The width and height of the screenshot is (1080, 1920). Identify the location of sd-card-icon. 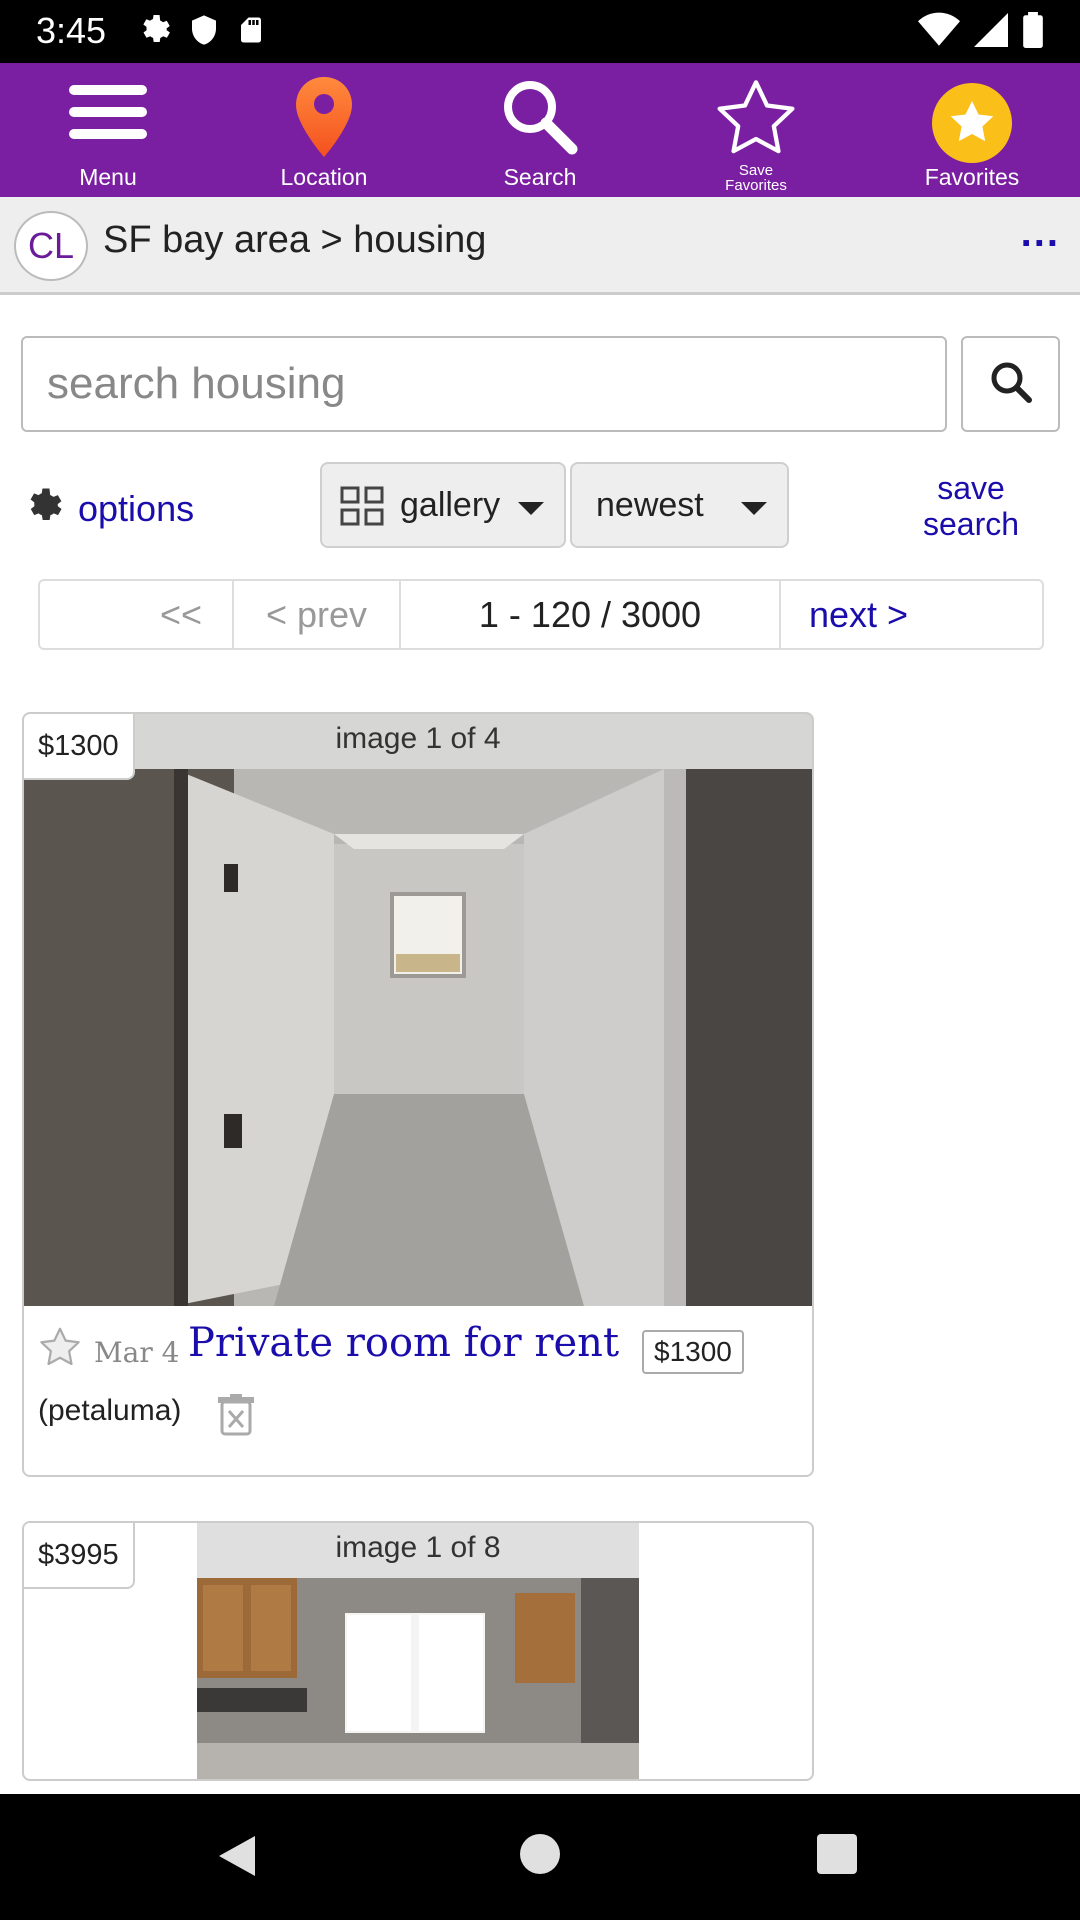
(251, 32).